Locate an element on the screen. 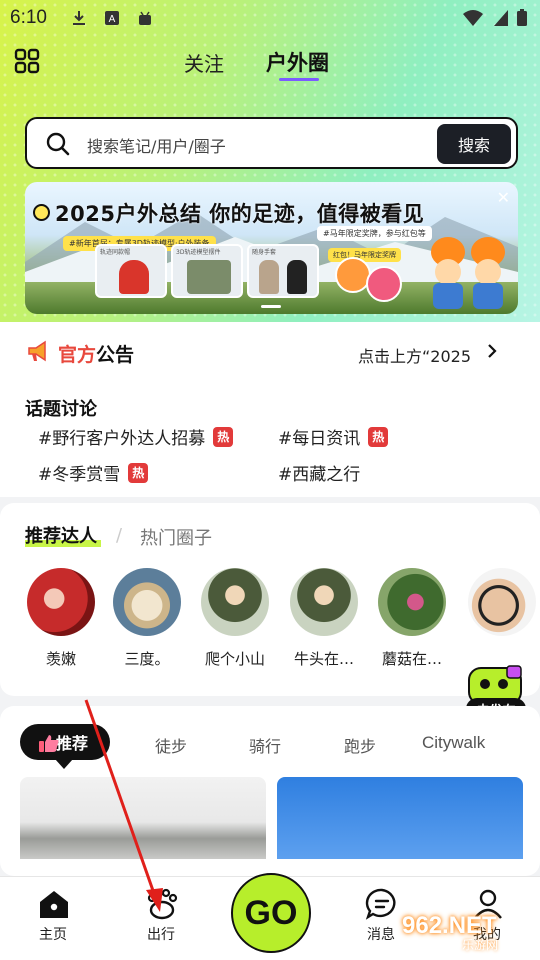 The width and height of the screenshot is (540, 960). topic-label: #野行客户外达人招募 is located at coordinates (122, 439).